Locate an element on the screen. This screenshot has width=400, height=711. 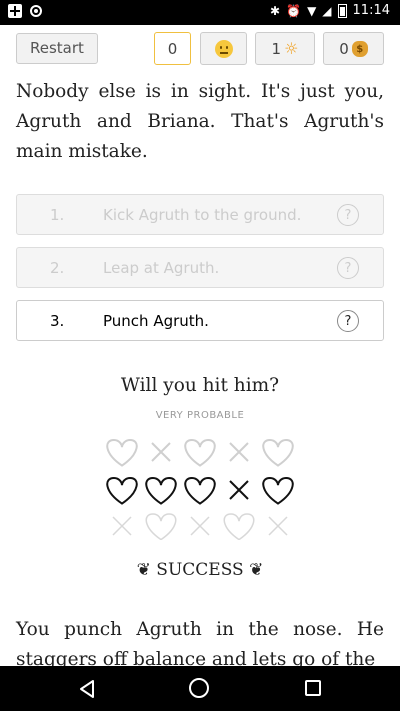
stat-counter-value: 0 is located at coordinates (172, 48).